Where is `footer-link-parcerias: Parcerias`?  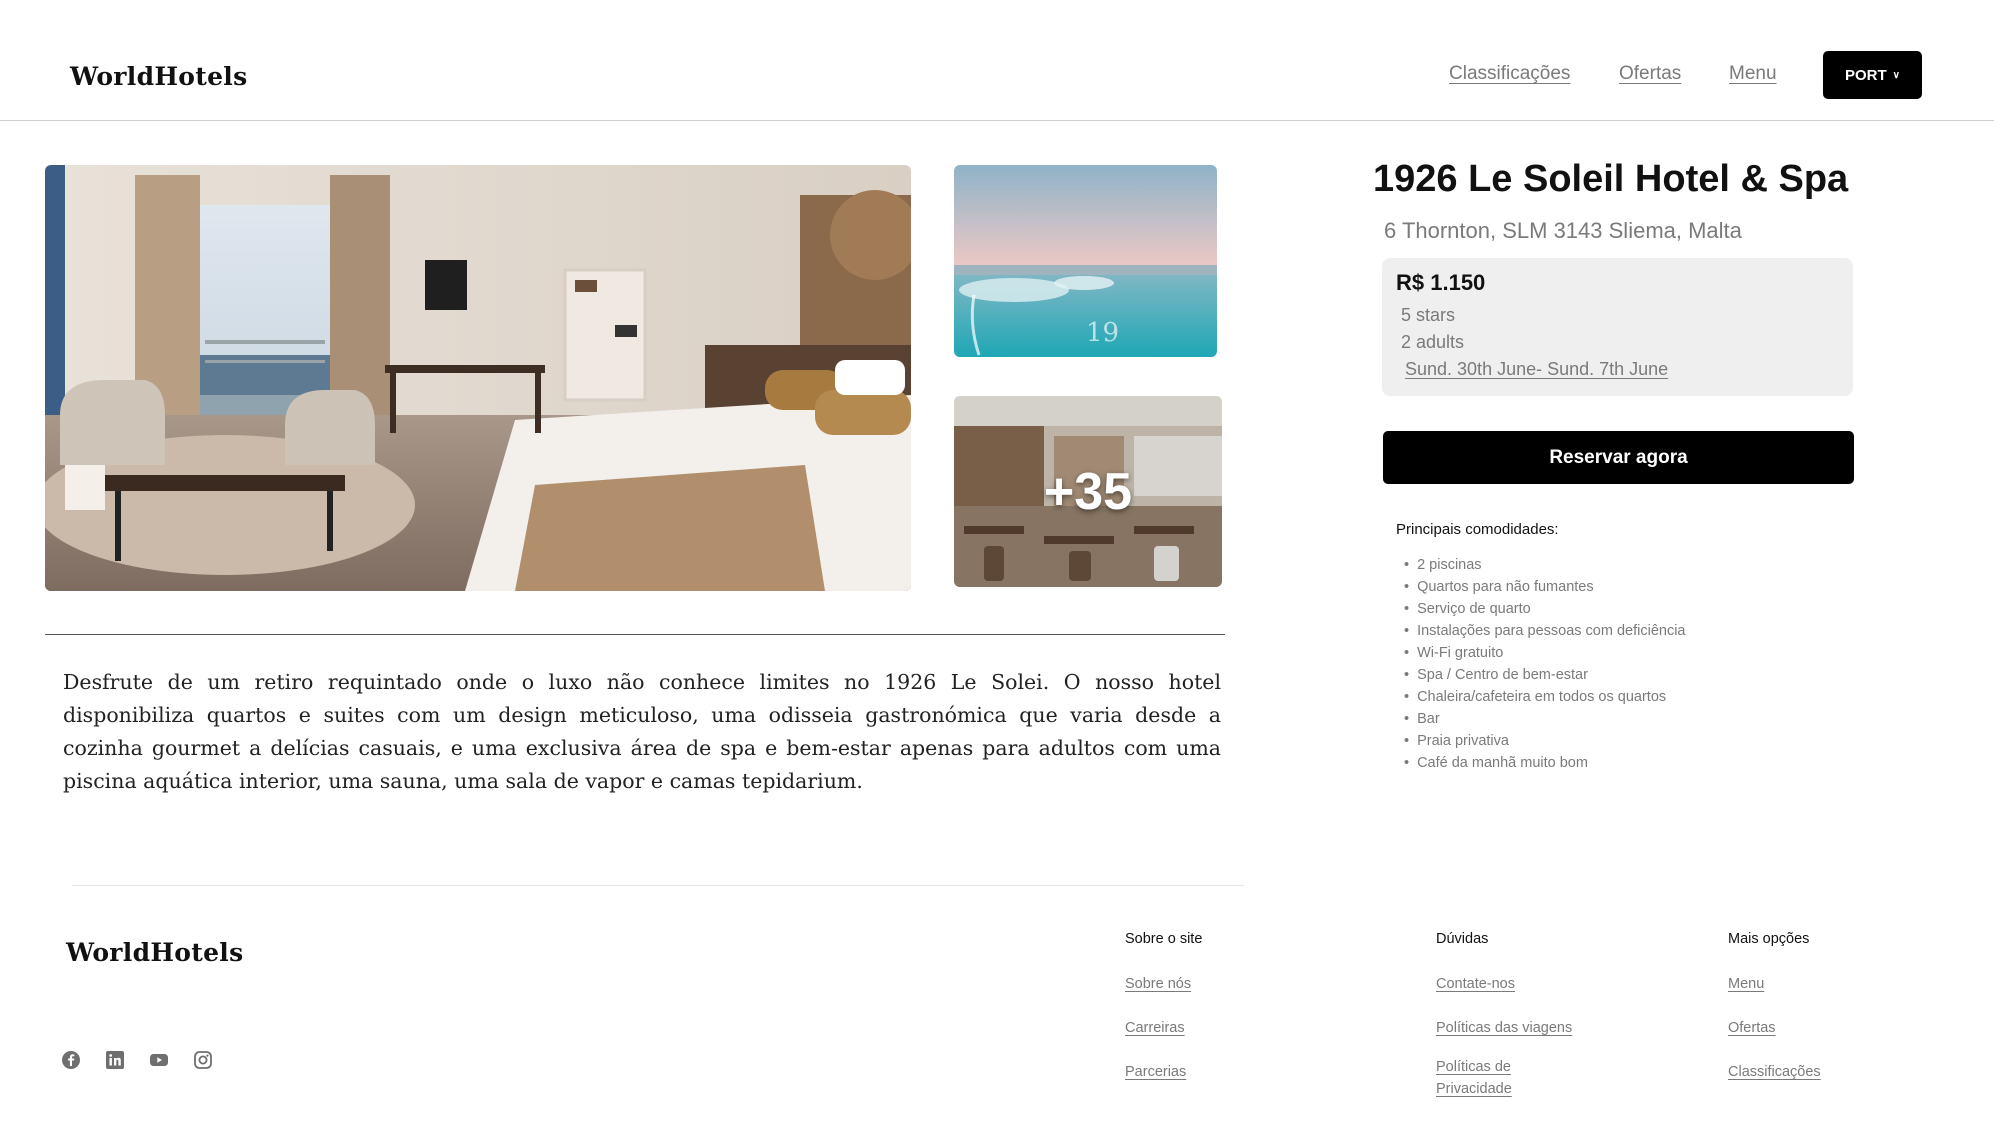
footer-link-parcerias: Parcerias is located at coordinates (1155, 1072).